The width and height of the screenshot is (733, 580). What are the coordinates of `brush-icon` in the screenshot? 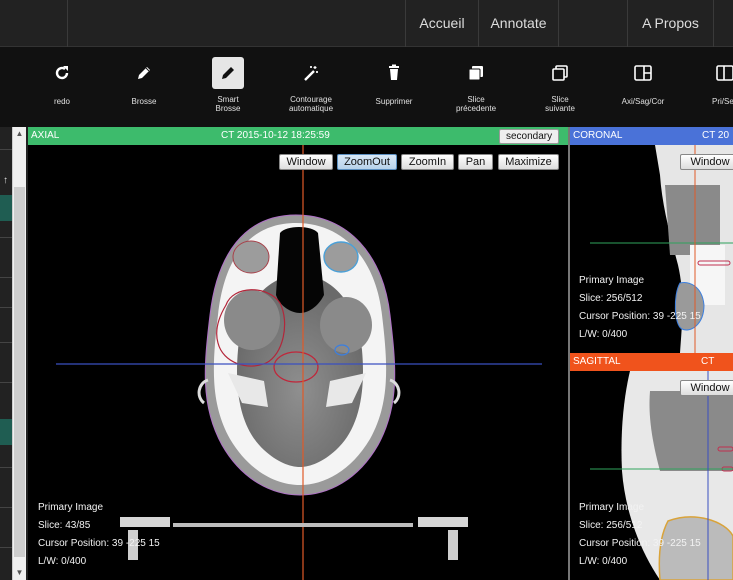 It's located at (144, 73).